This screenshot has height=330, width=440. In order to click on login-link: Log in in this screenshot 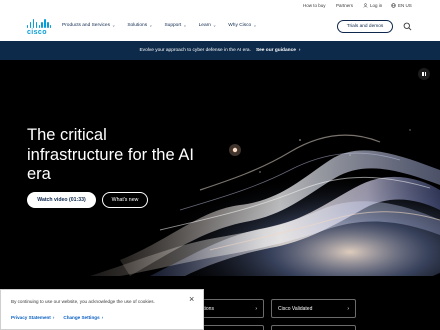, I will do `click(372, 5)`.